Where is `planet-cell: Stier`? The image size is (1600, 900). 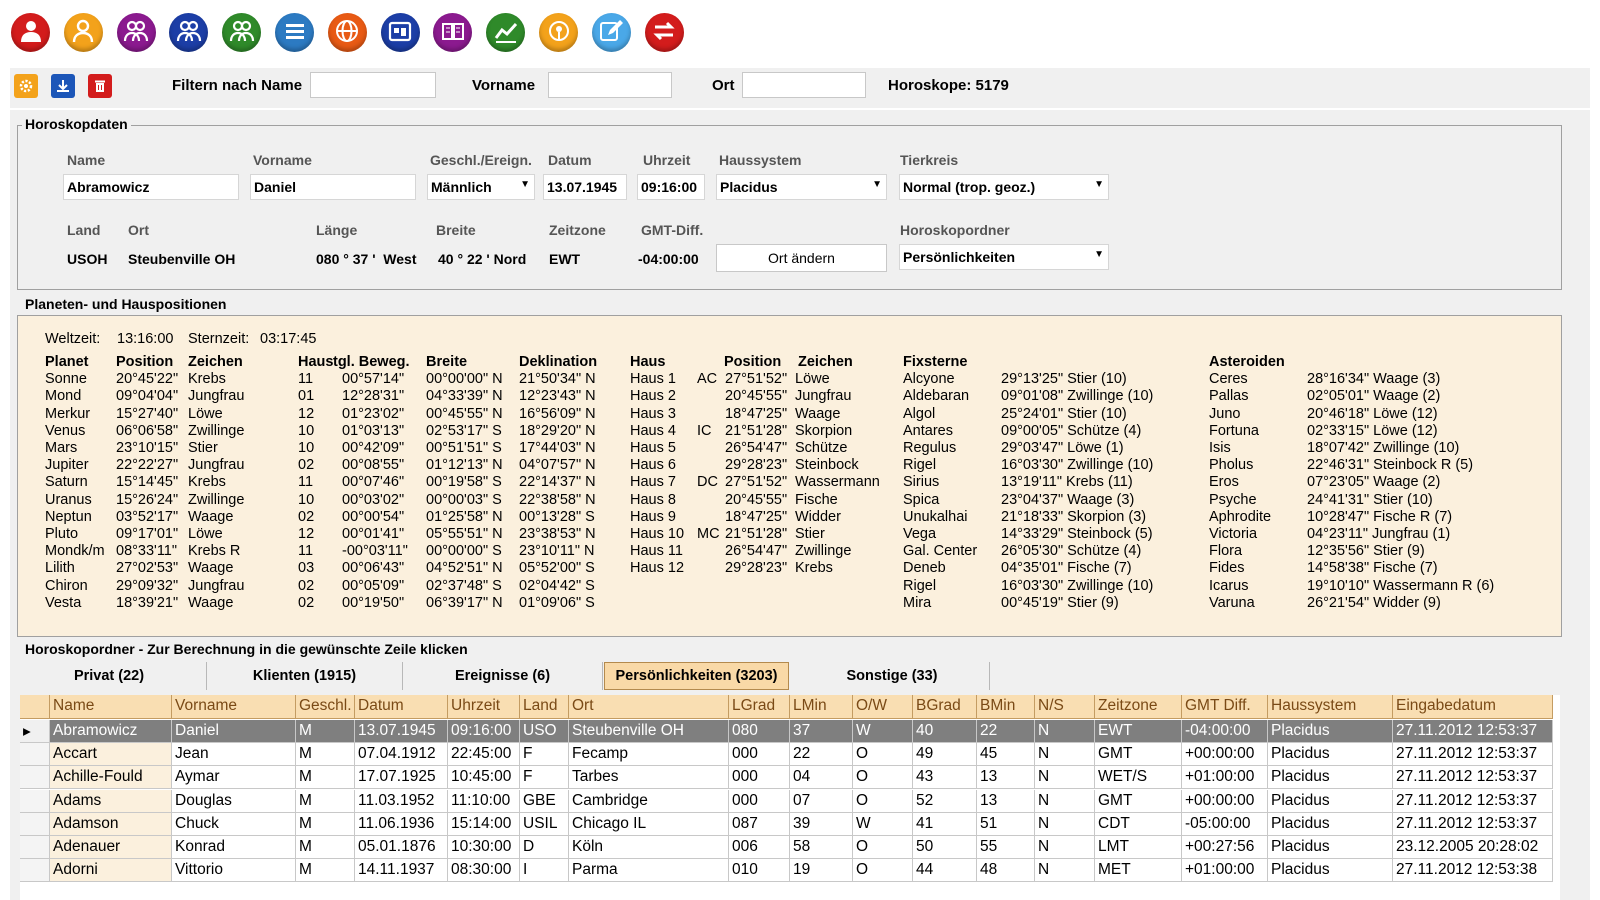 planet-cell: Stier is located at coordinates (203, 448).